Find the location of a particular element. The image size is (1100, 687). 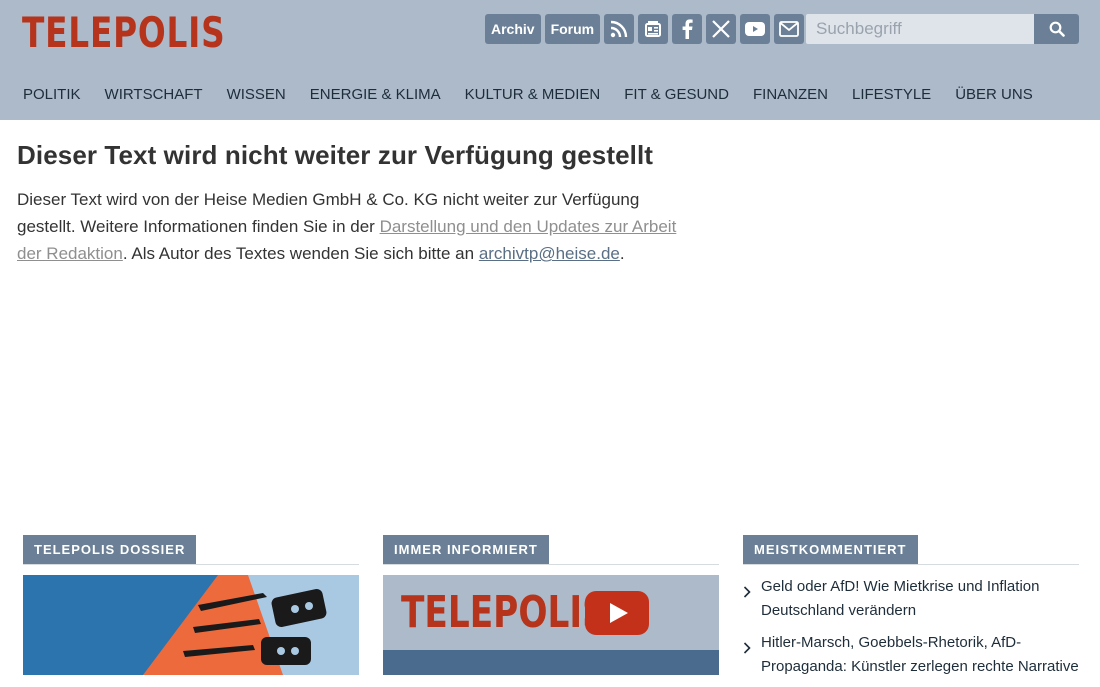

nav-fit-gesund: FIT & GESUND is located at coordinates (676, 94).